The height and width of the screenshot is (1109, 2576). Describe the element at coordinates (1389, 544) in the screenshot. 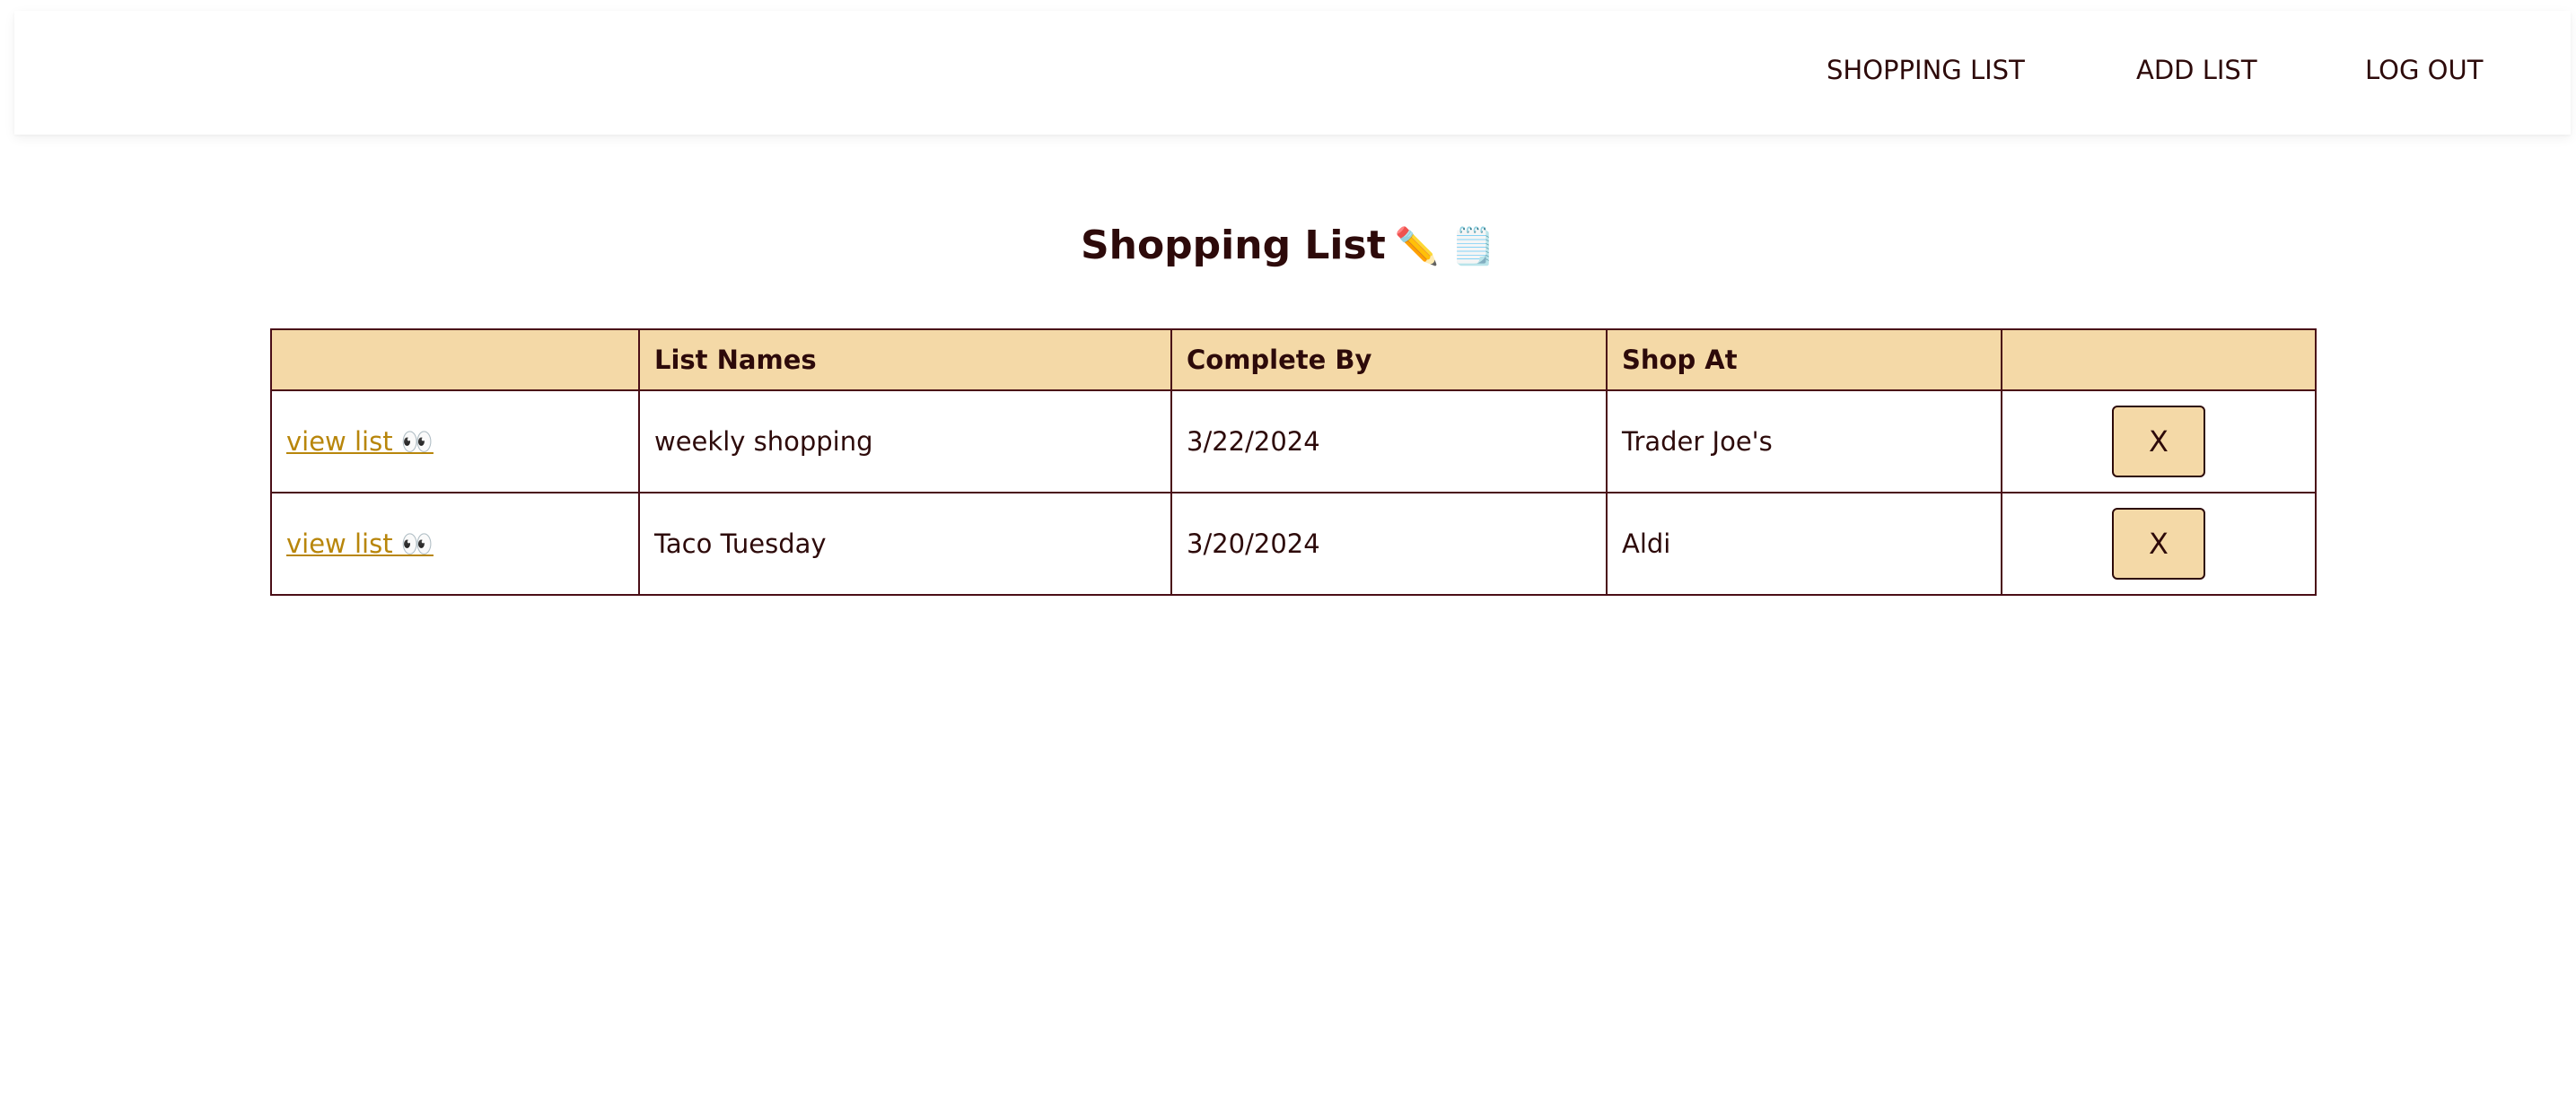

I see `complete-by-cell: 3/20/2024` at that location.